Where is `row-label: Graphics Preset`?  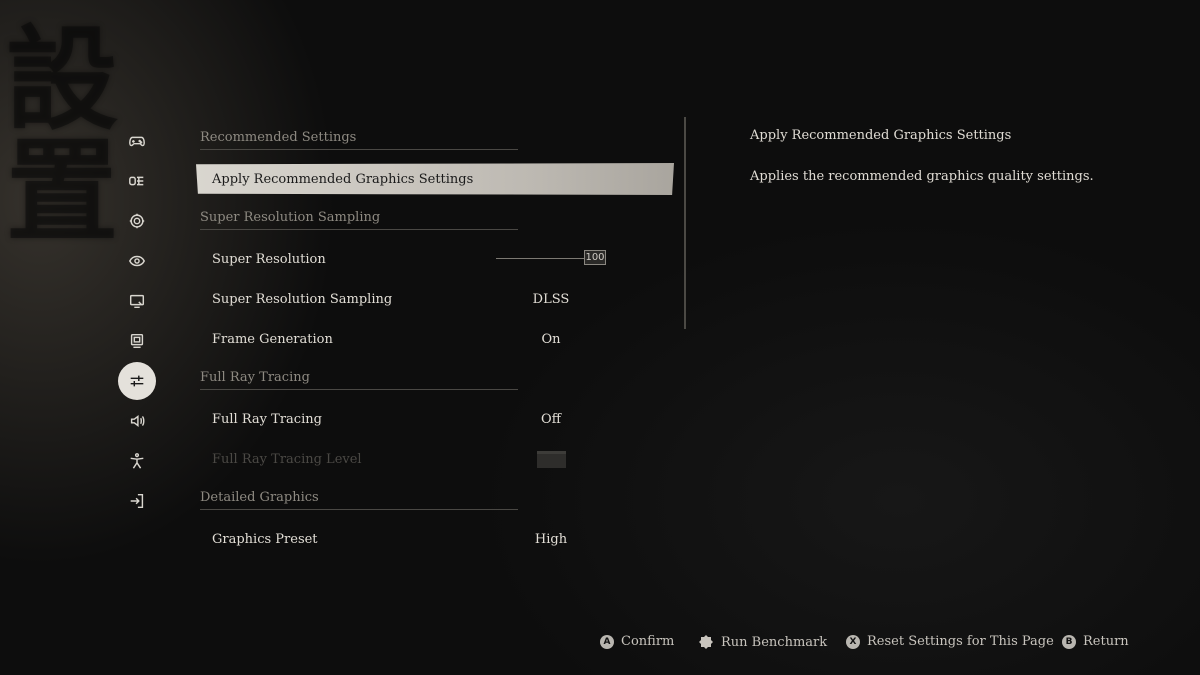
row-label: Graphics Preset is located at coordinates (265, 539).